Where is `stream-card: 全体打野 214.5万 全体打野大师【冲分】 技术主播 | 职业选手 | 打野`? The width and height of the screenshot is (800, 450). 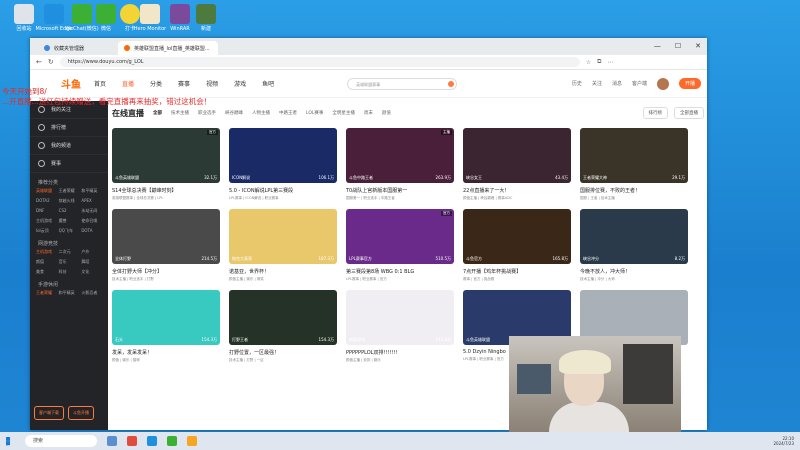
stream-card: 全体打野 214.5万 全体打野大师【冲分】 技术主播 | 职业选手 | 打野 is located at coordinates (166, 245).